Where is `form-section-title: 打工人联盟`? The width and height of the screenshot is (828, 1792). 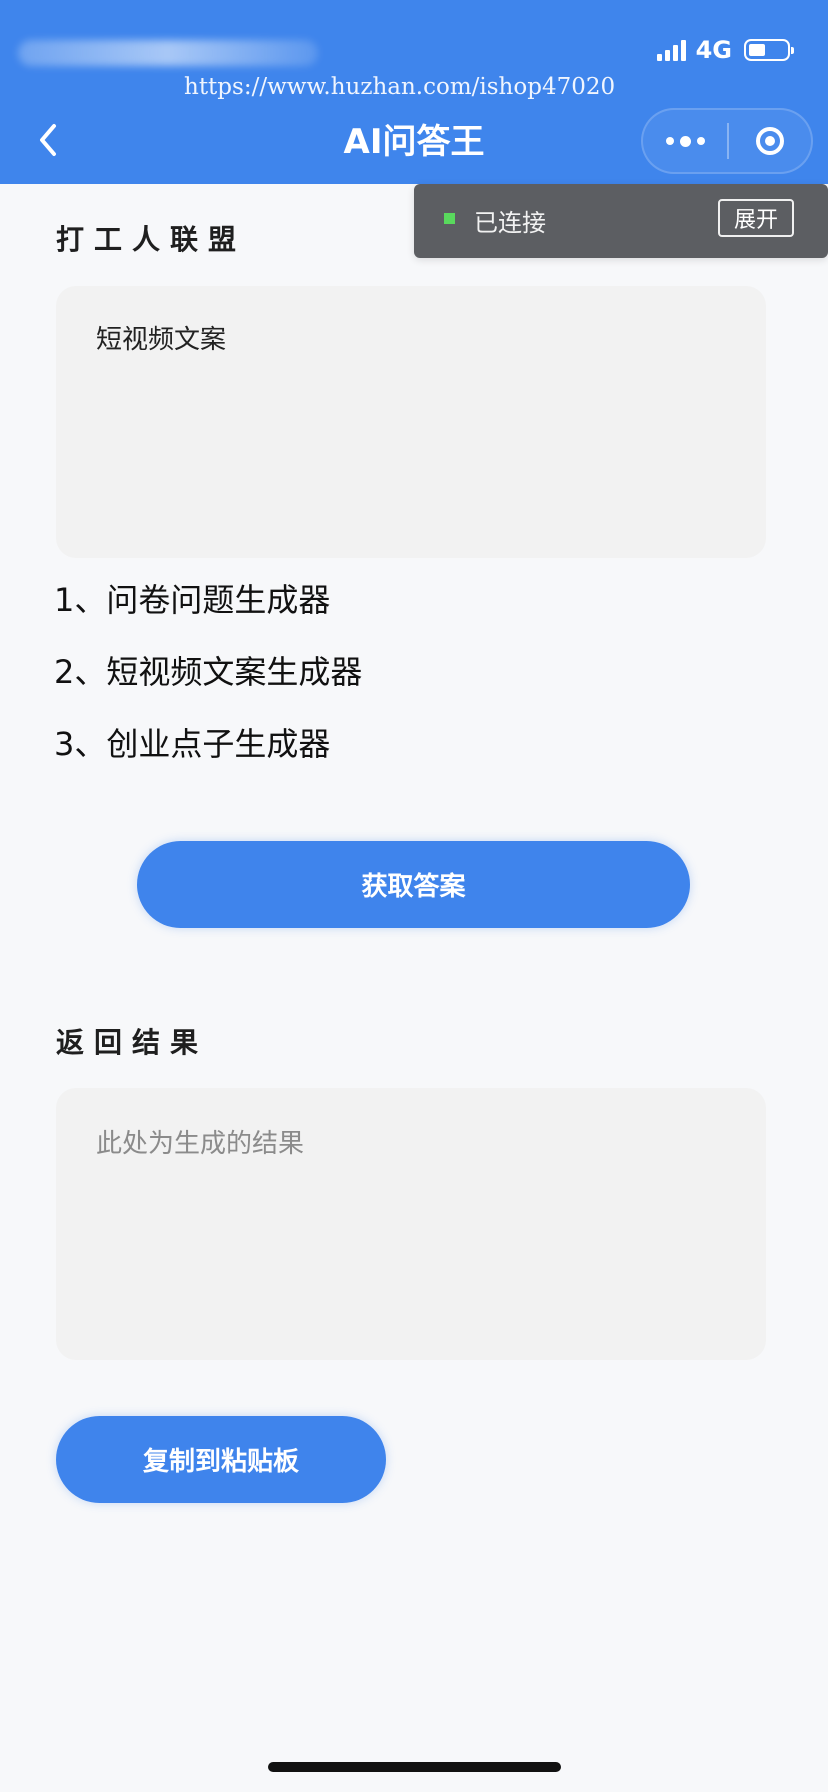 form-section-title: 打工人联盟 is located at coordinates (151, 239).